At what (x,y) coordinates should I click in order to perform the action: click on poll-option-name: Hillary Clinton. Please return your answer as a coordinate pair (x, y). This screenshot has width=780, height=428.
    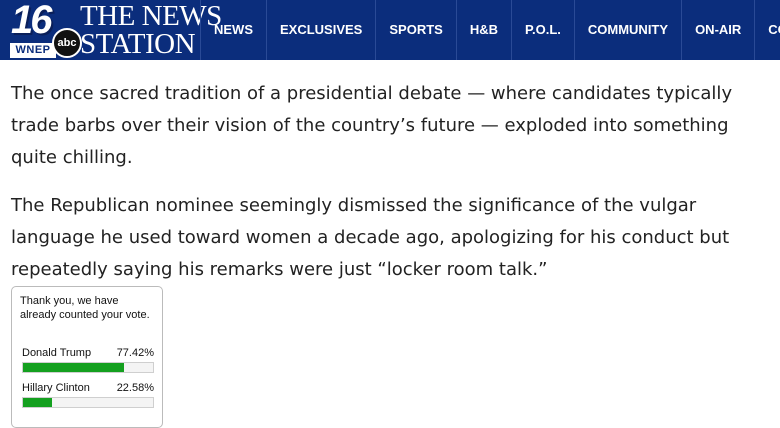
    Looking at the image, I should click on (56, 388).